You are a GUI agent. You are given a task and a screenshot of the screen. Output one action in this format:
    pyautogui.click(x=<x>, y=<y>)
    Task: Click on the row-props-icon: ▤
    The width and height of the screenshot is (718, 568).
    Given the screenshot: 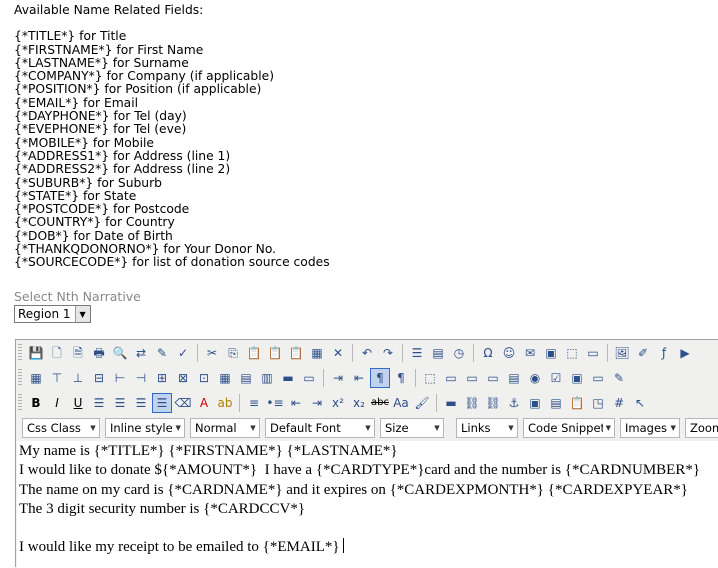 What is the action you would take?
    pyautogui.click(x=246, y=378)
    